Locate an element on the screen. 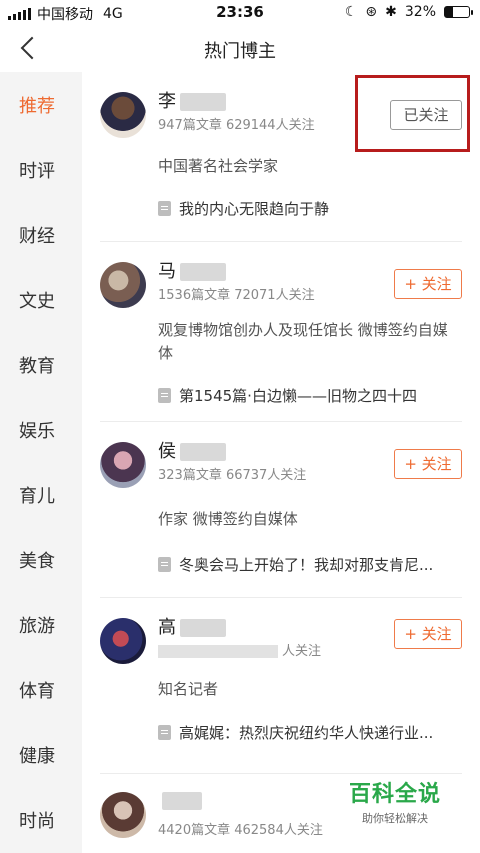  sidebar-item-finance: 财经 is located at coordinates (41, 237).